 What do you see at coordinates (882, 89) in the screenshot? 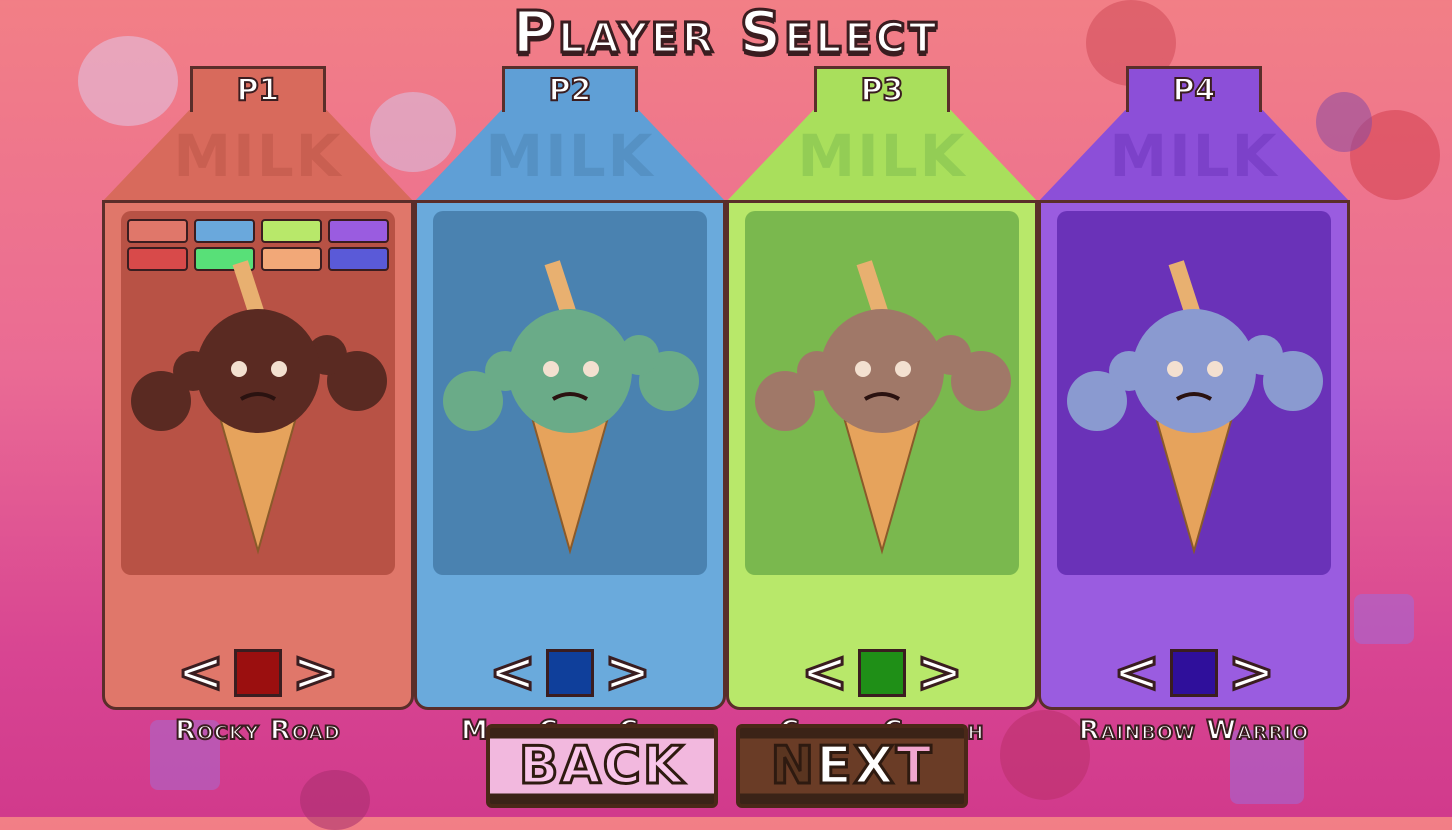
I see `player-tab: P3` at bounding box center [882, 89].